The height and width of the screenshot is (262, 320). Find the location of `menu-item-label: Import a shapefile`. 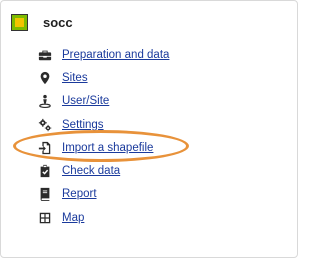

menu-item-label: Import a shapefile is located at coordinates (107, 148).